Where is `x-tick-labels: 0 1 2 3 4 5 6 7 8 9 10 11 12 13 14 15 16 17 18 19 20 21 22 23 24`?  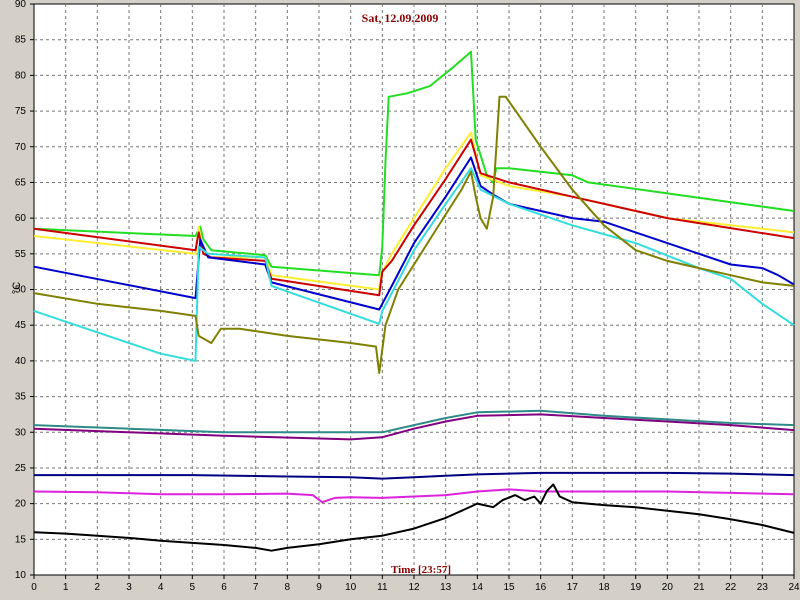
x-tick-labels: 0 1 2 3 4 5 6 7 8 9 10 11 12 13 14 15 16 17 18 19 20 21 22 23 24 is located at coordinates (415, 584).